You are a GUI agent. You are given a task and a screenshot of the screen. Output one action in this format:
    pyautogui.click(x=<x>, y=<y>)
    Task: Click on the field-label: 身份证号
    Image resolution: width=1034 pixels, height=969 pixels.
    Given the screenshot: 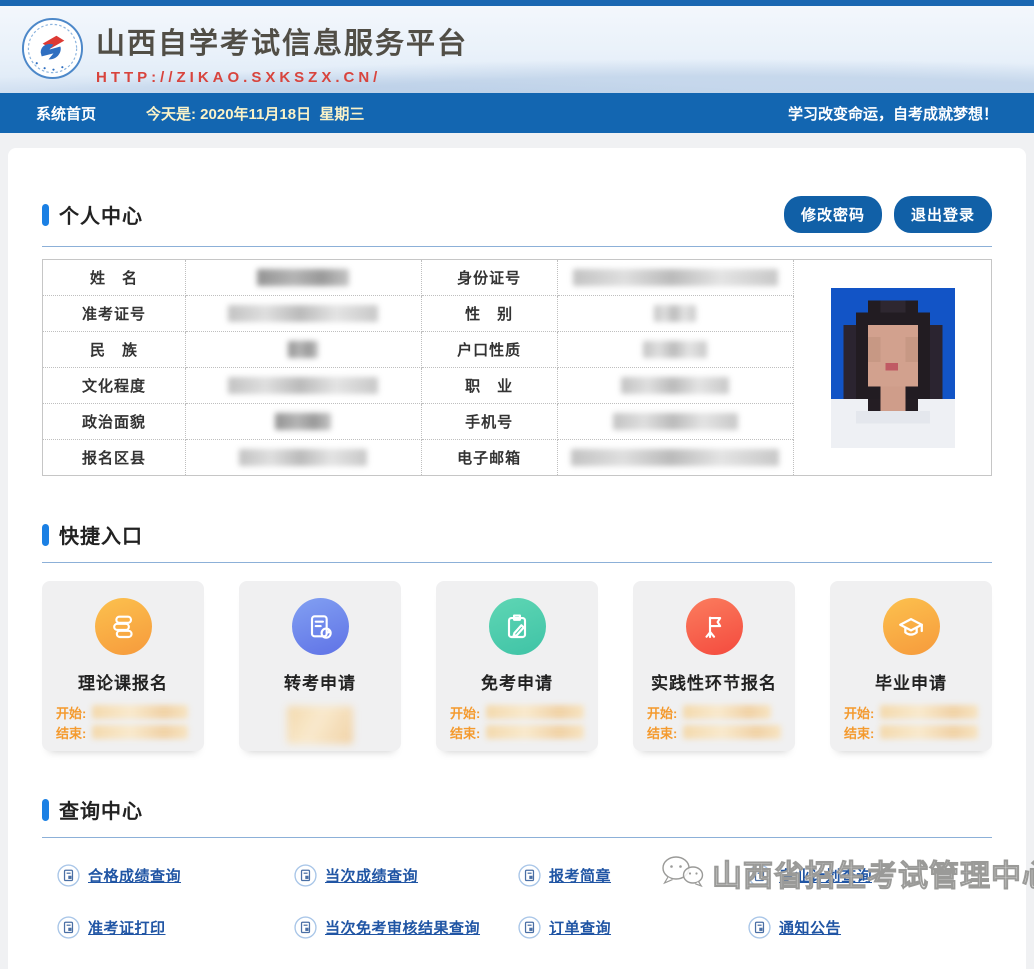 What is the action you would take?
    pyautogui.click(x=489, y=277)
    